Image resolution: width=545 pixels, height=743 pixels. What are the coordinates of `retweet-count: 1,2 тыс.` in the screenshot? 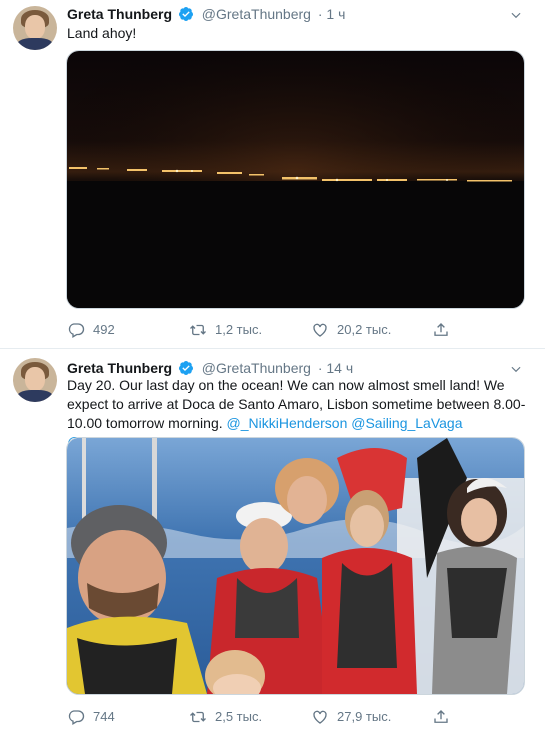 It's located at (239, 329).